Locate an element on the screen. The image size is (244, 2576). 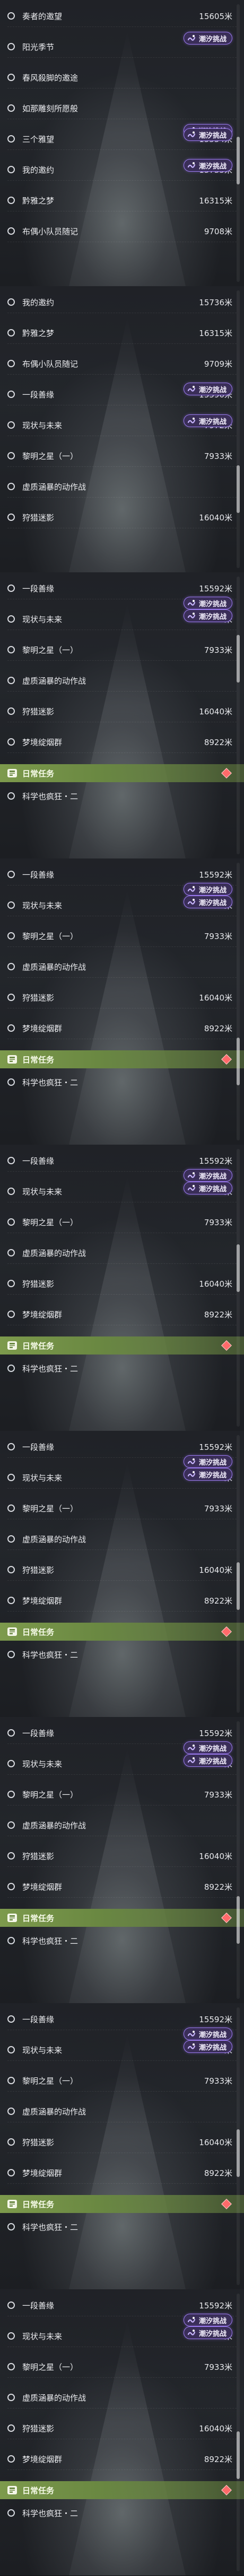
quest-row: 布偶小队员随记 9709米 is located at coordinates (122, 364).